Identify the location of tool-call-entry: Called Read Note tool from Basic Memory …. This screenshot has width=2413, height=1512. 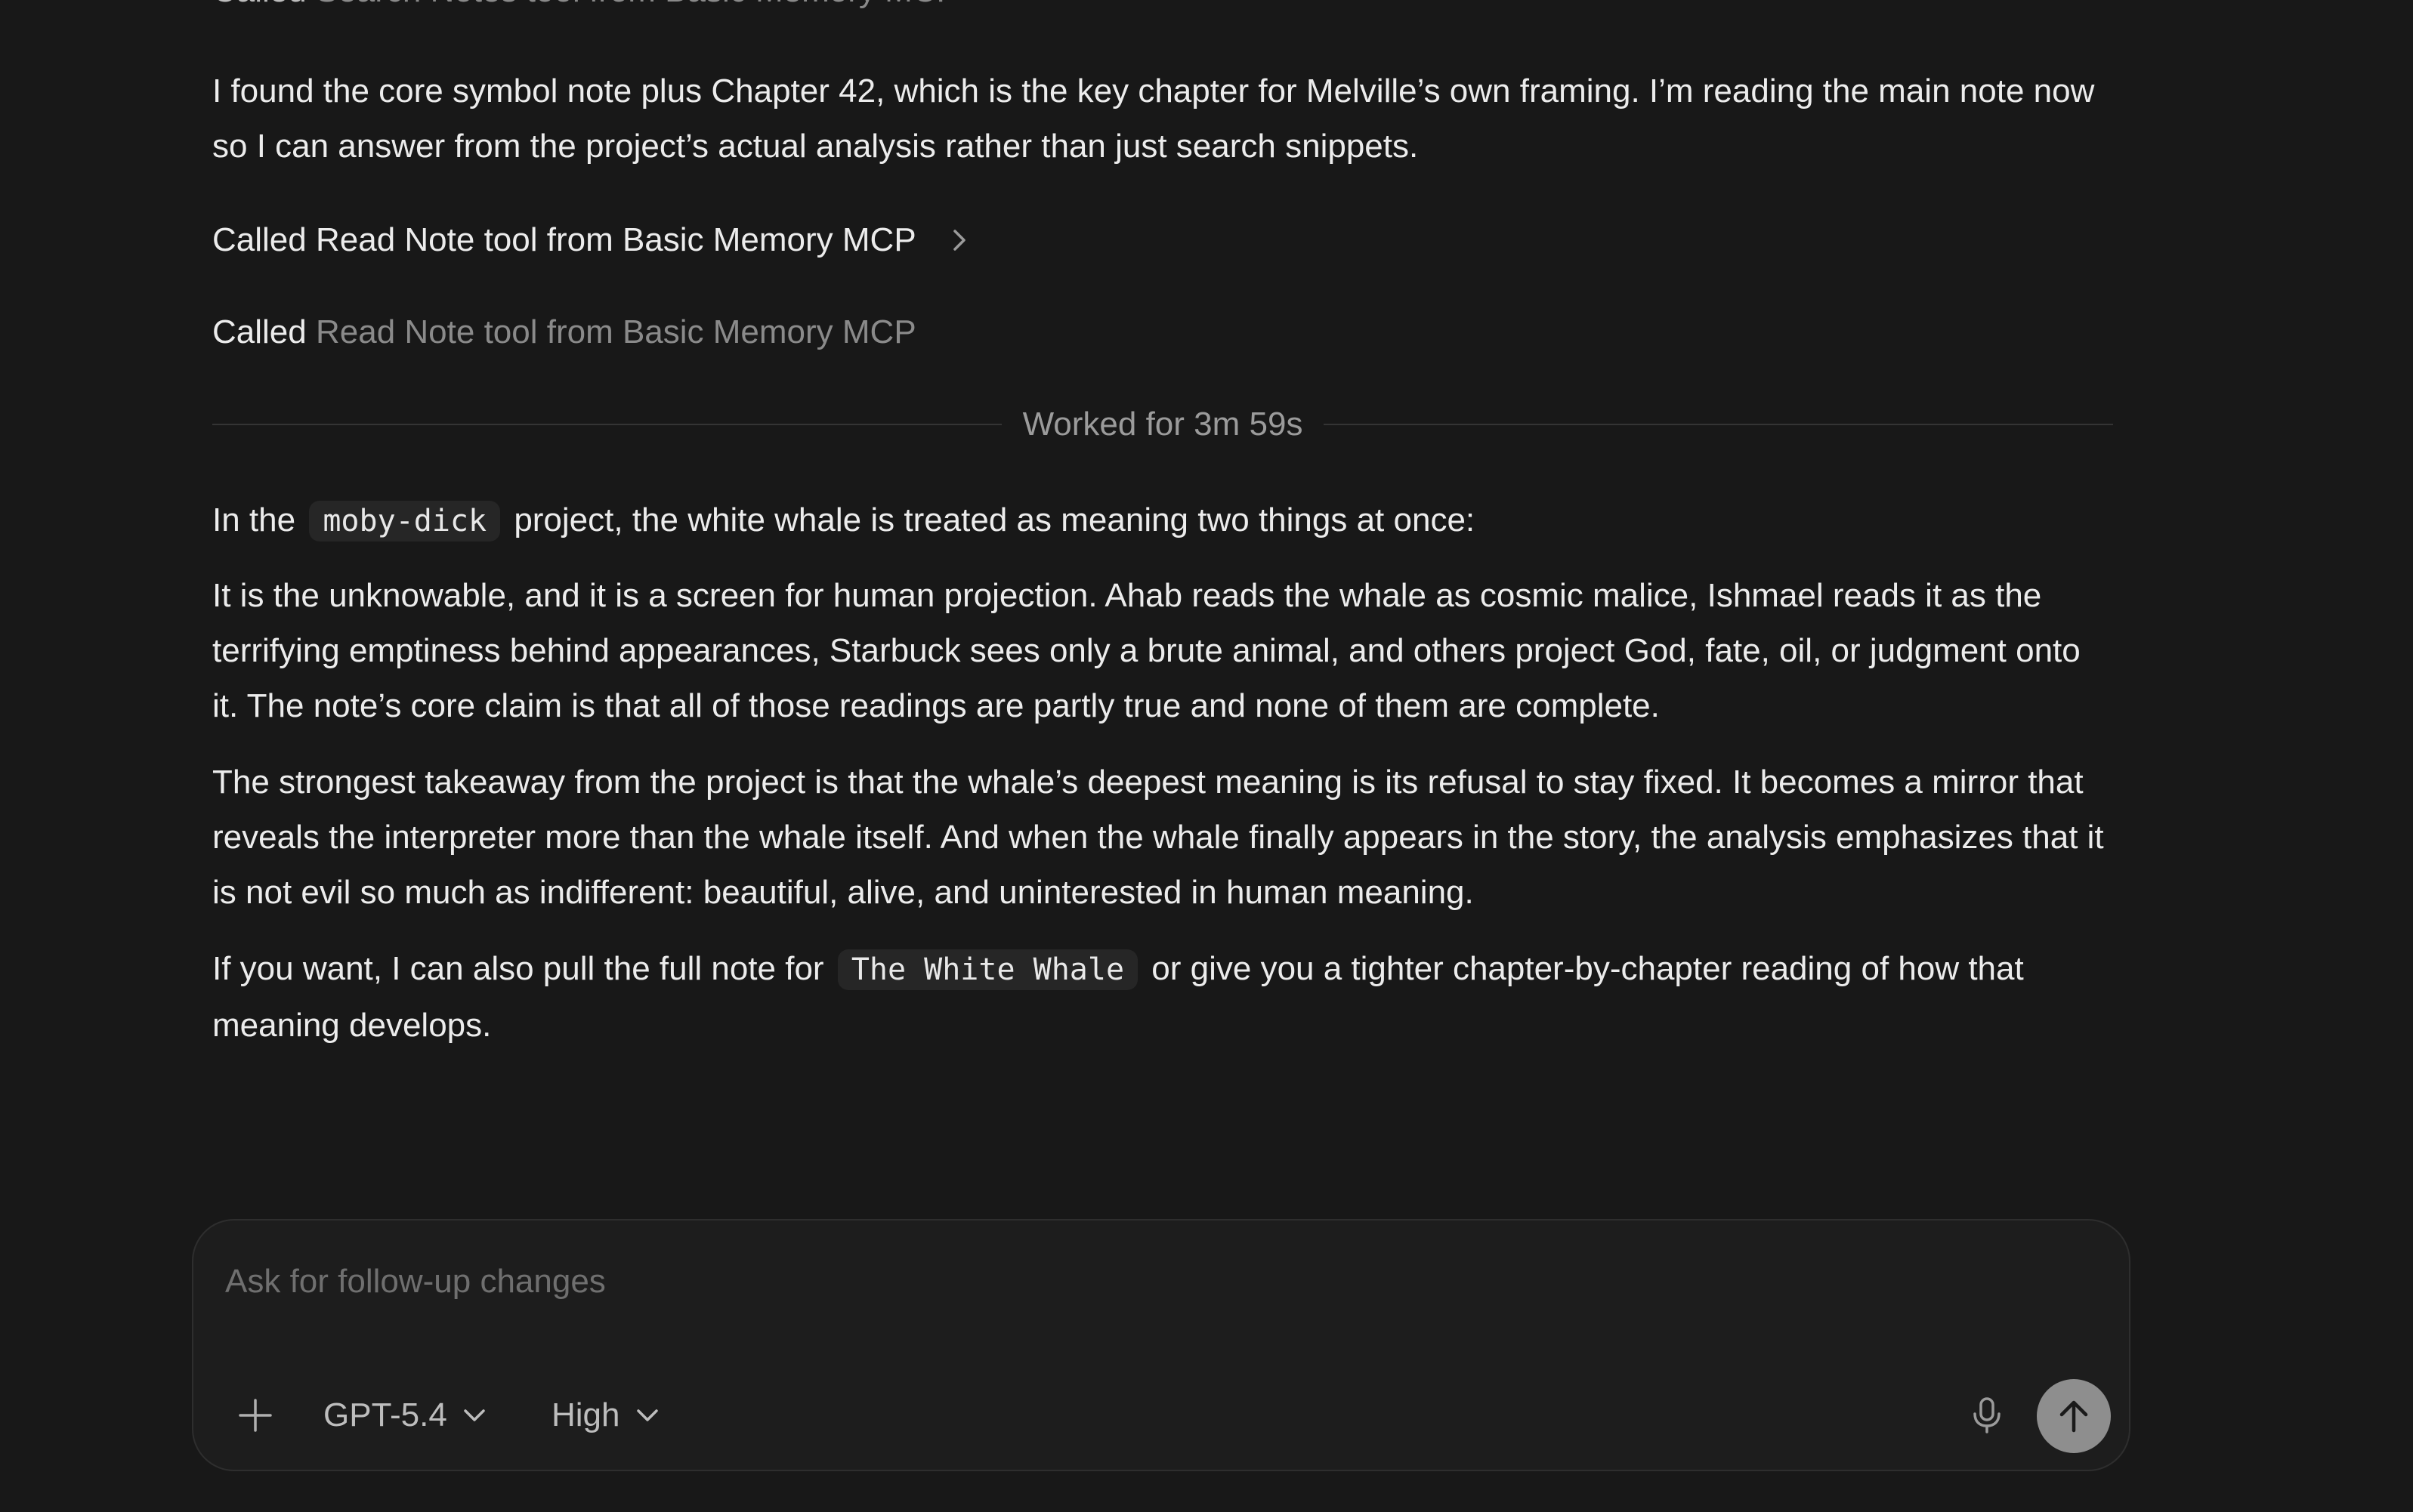
(564, 332).